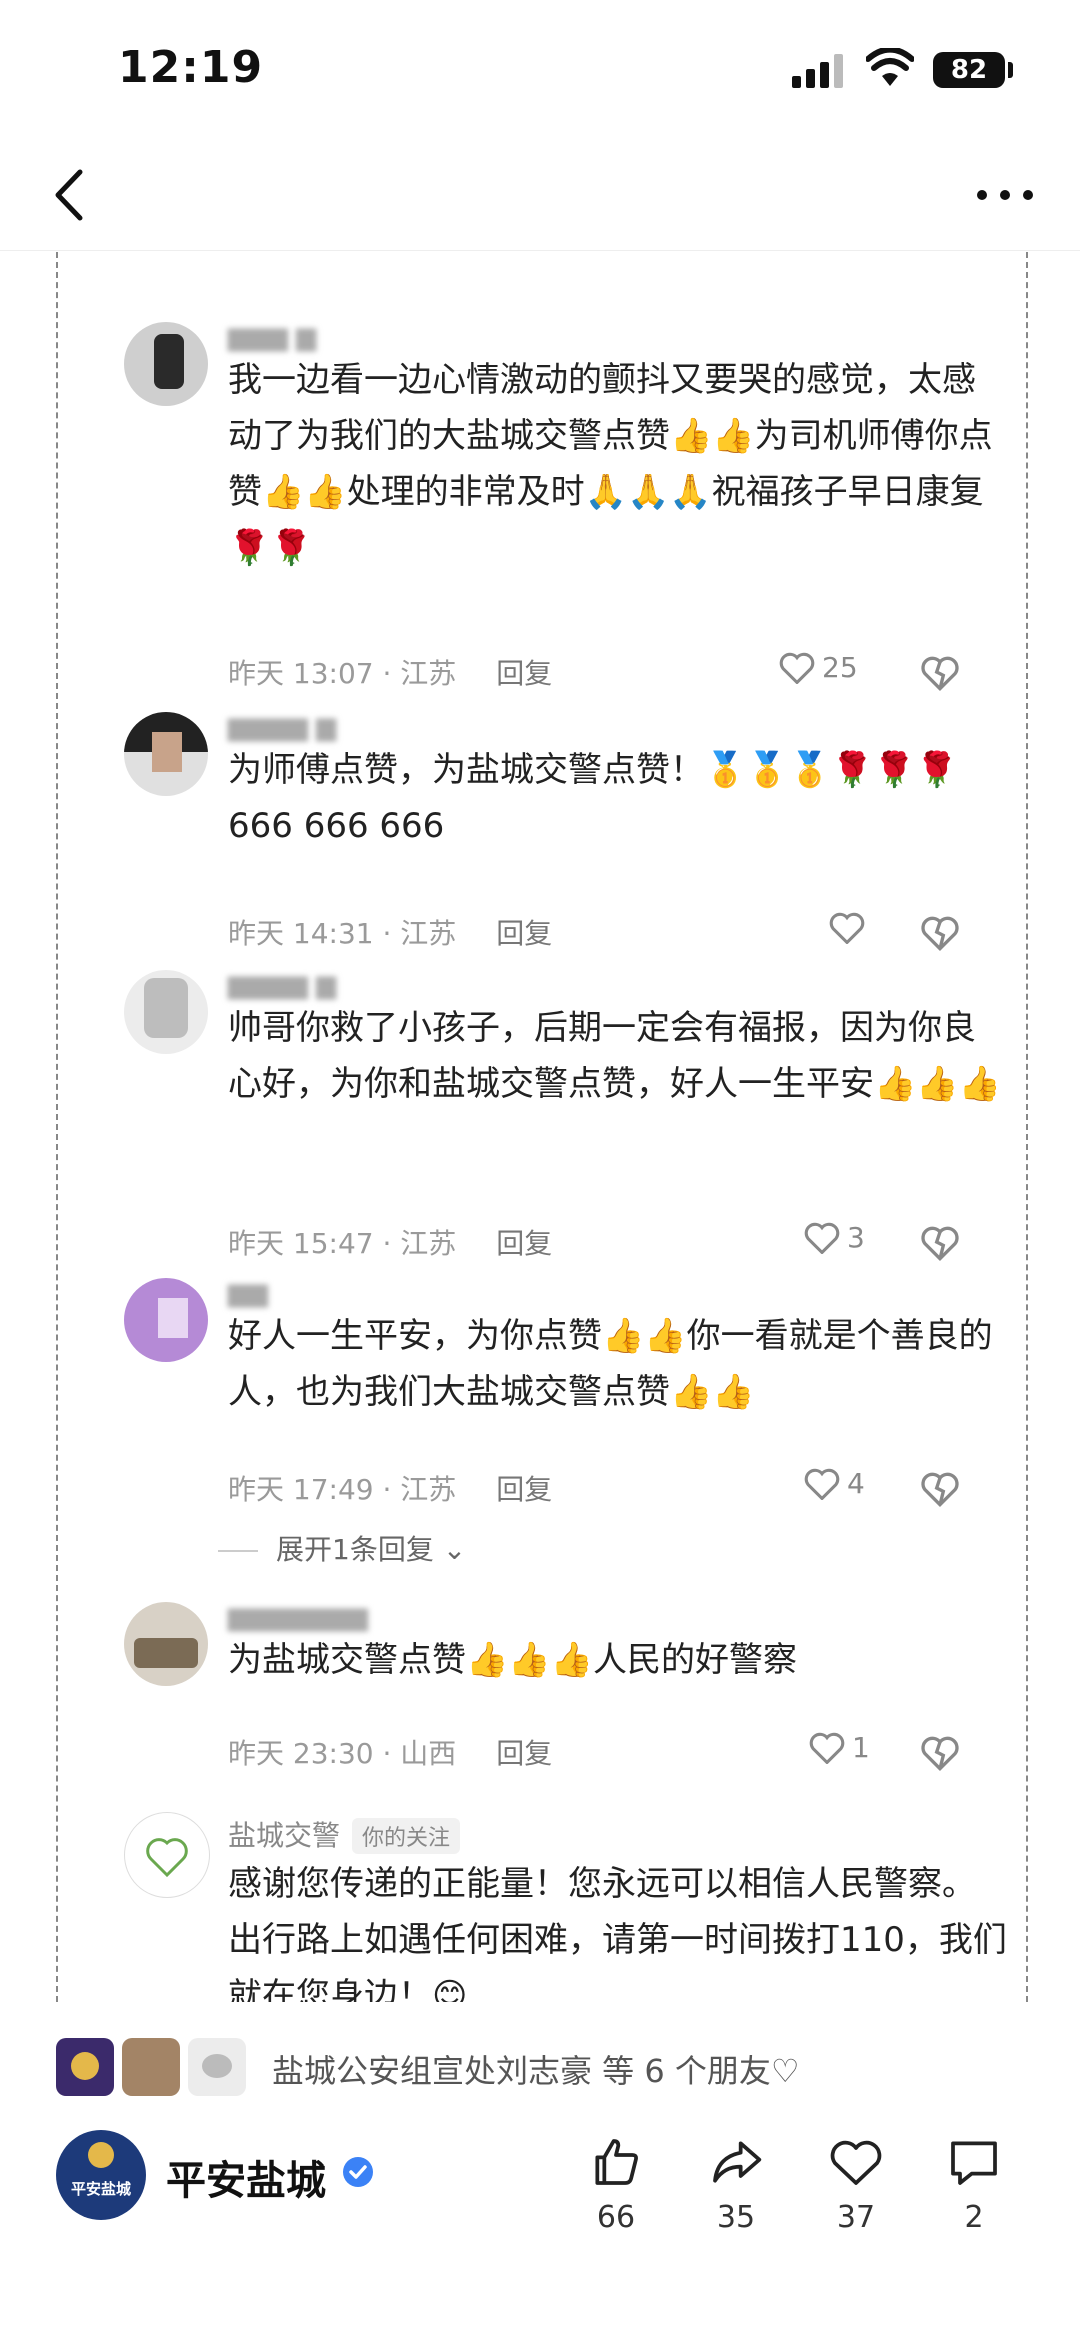 This screenshot has height=2337, width=1080. I want to click on comment-time: 昨天 17:49 · 江苏, so click(342, 1489).